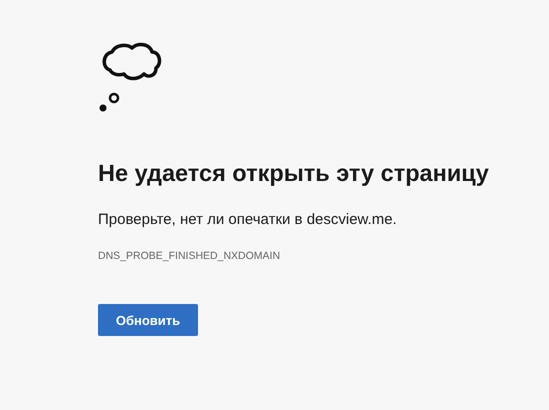  Describe the element at coordinates (293, 173) in the screenshot. I see `error-heading: Не удается открыть эту страницу` at that location.